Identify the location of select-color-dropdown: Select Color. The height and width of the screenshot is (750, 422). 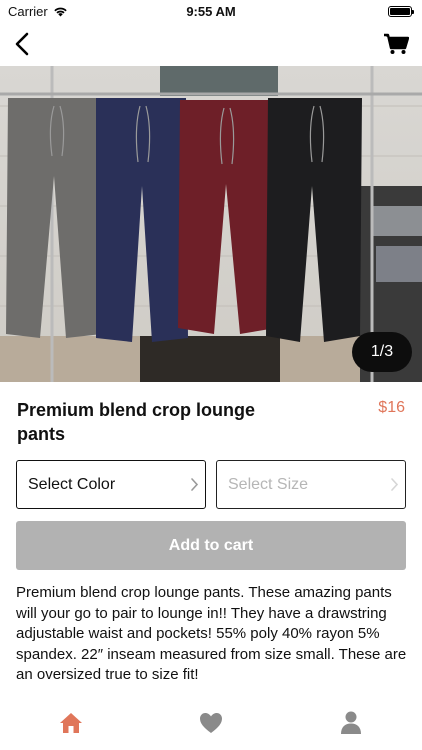
(111, 484).